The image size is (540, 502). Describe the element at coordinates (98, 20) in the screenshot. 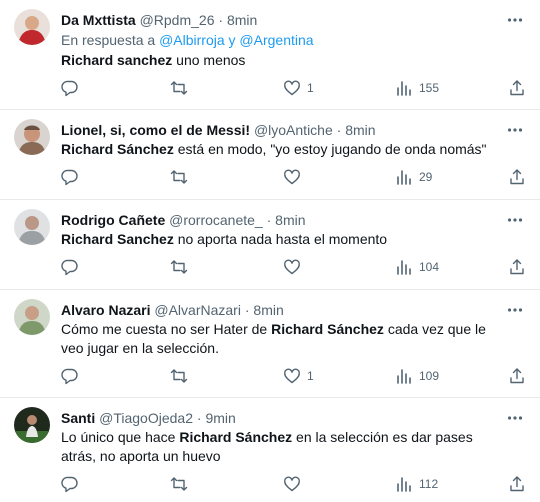

I see `display-name: Da Mxttista` at that location.